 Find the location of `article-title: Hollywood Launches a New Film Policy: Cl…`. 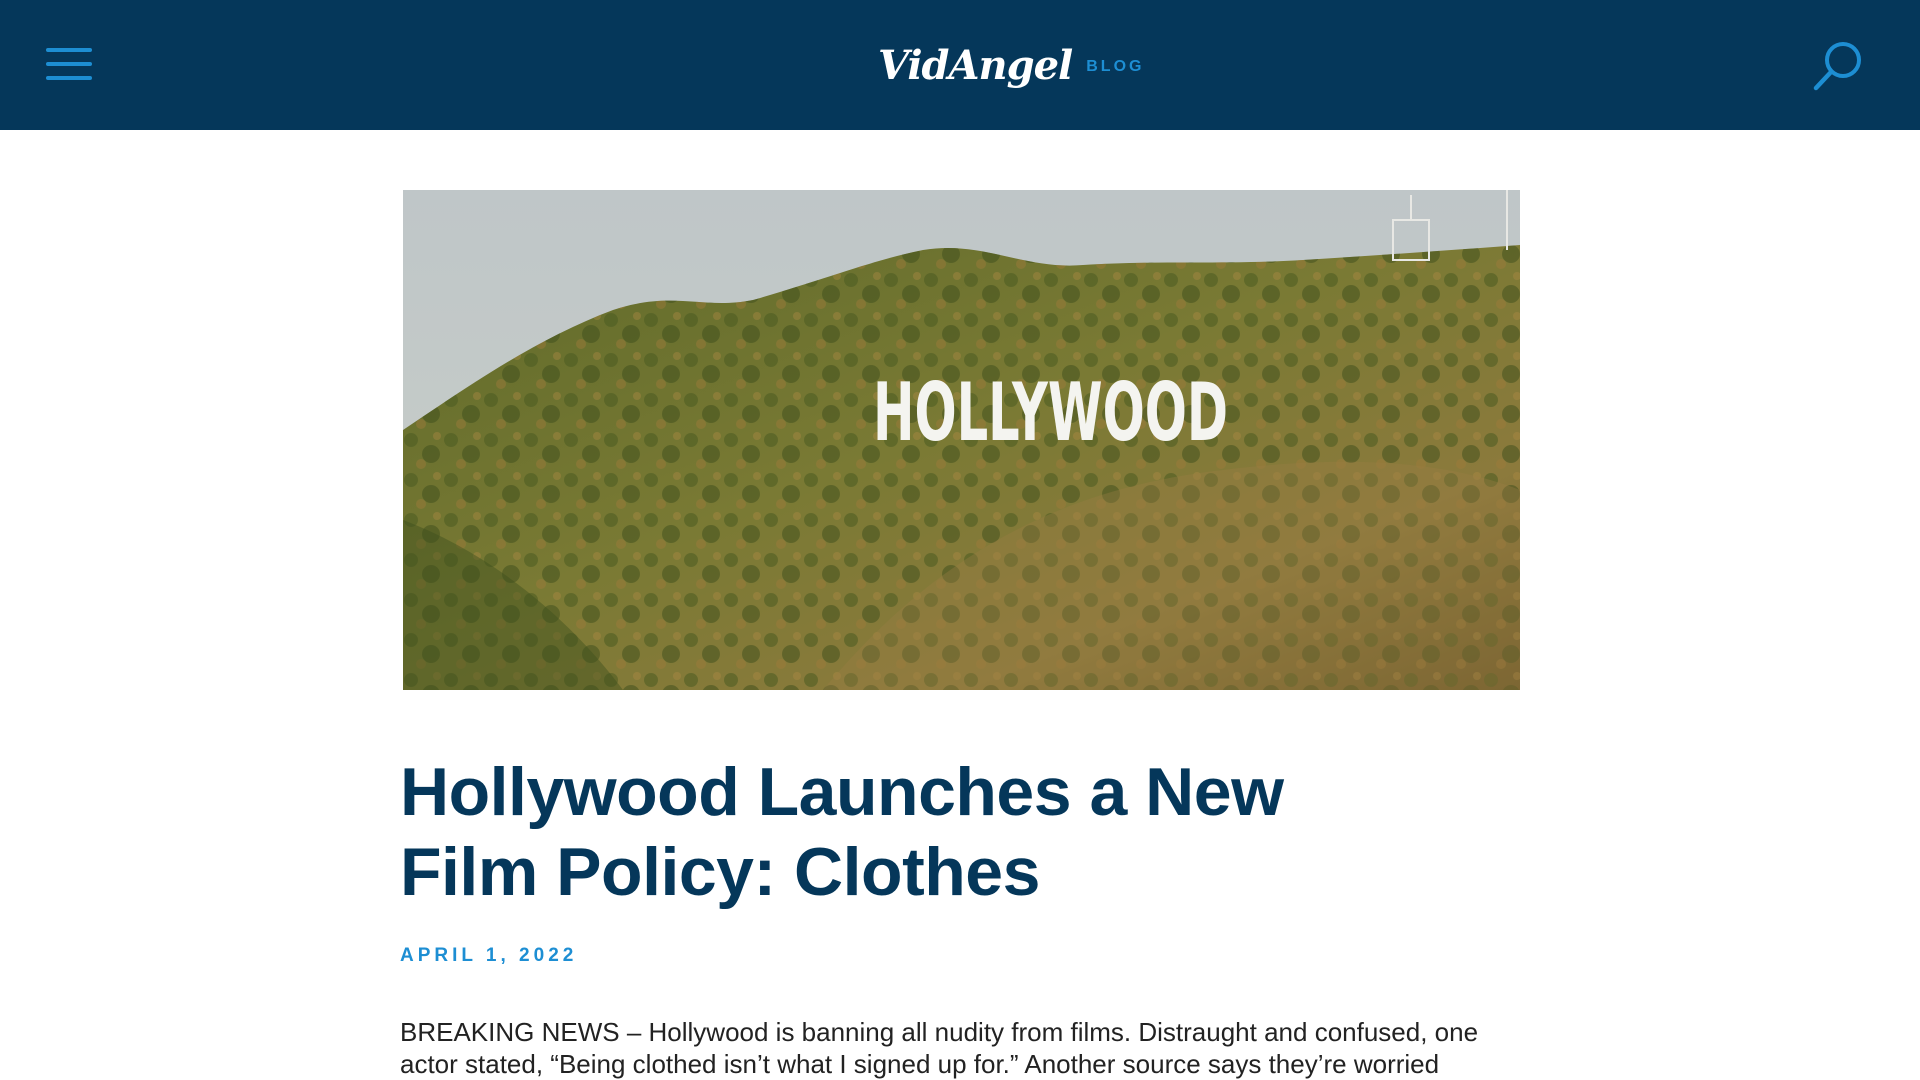

article-title: Hollywood Launches a New Film Policy: Cl… is located at coordinates (842, 832).